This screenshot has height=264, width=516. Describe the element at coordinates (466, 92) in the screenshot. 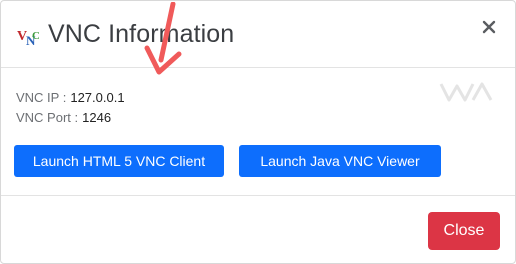

I see `wa-logo-icon` at that location.